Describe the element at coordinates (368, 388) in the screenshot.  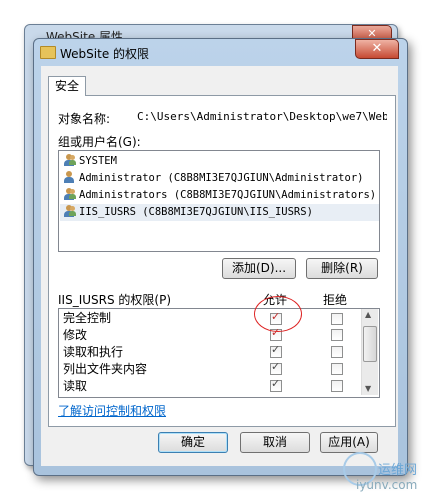
I see `scroll-down-icon: ▼` at that location.